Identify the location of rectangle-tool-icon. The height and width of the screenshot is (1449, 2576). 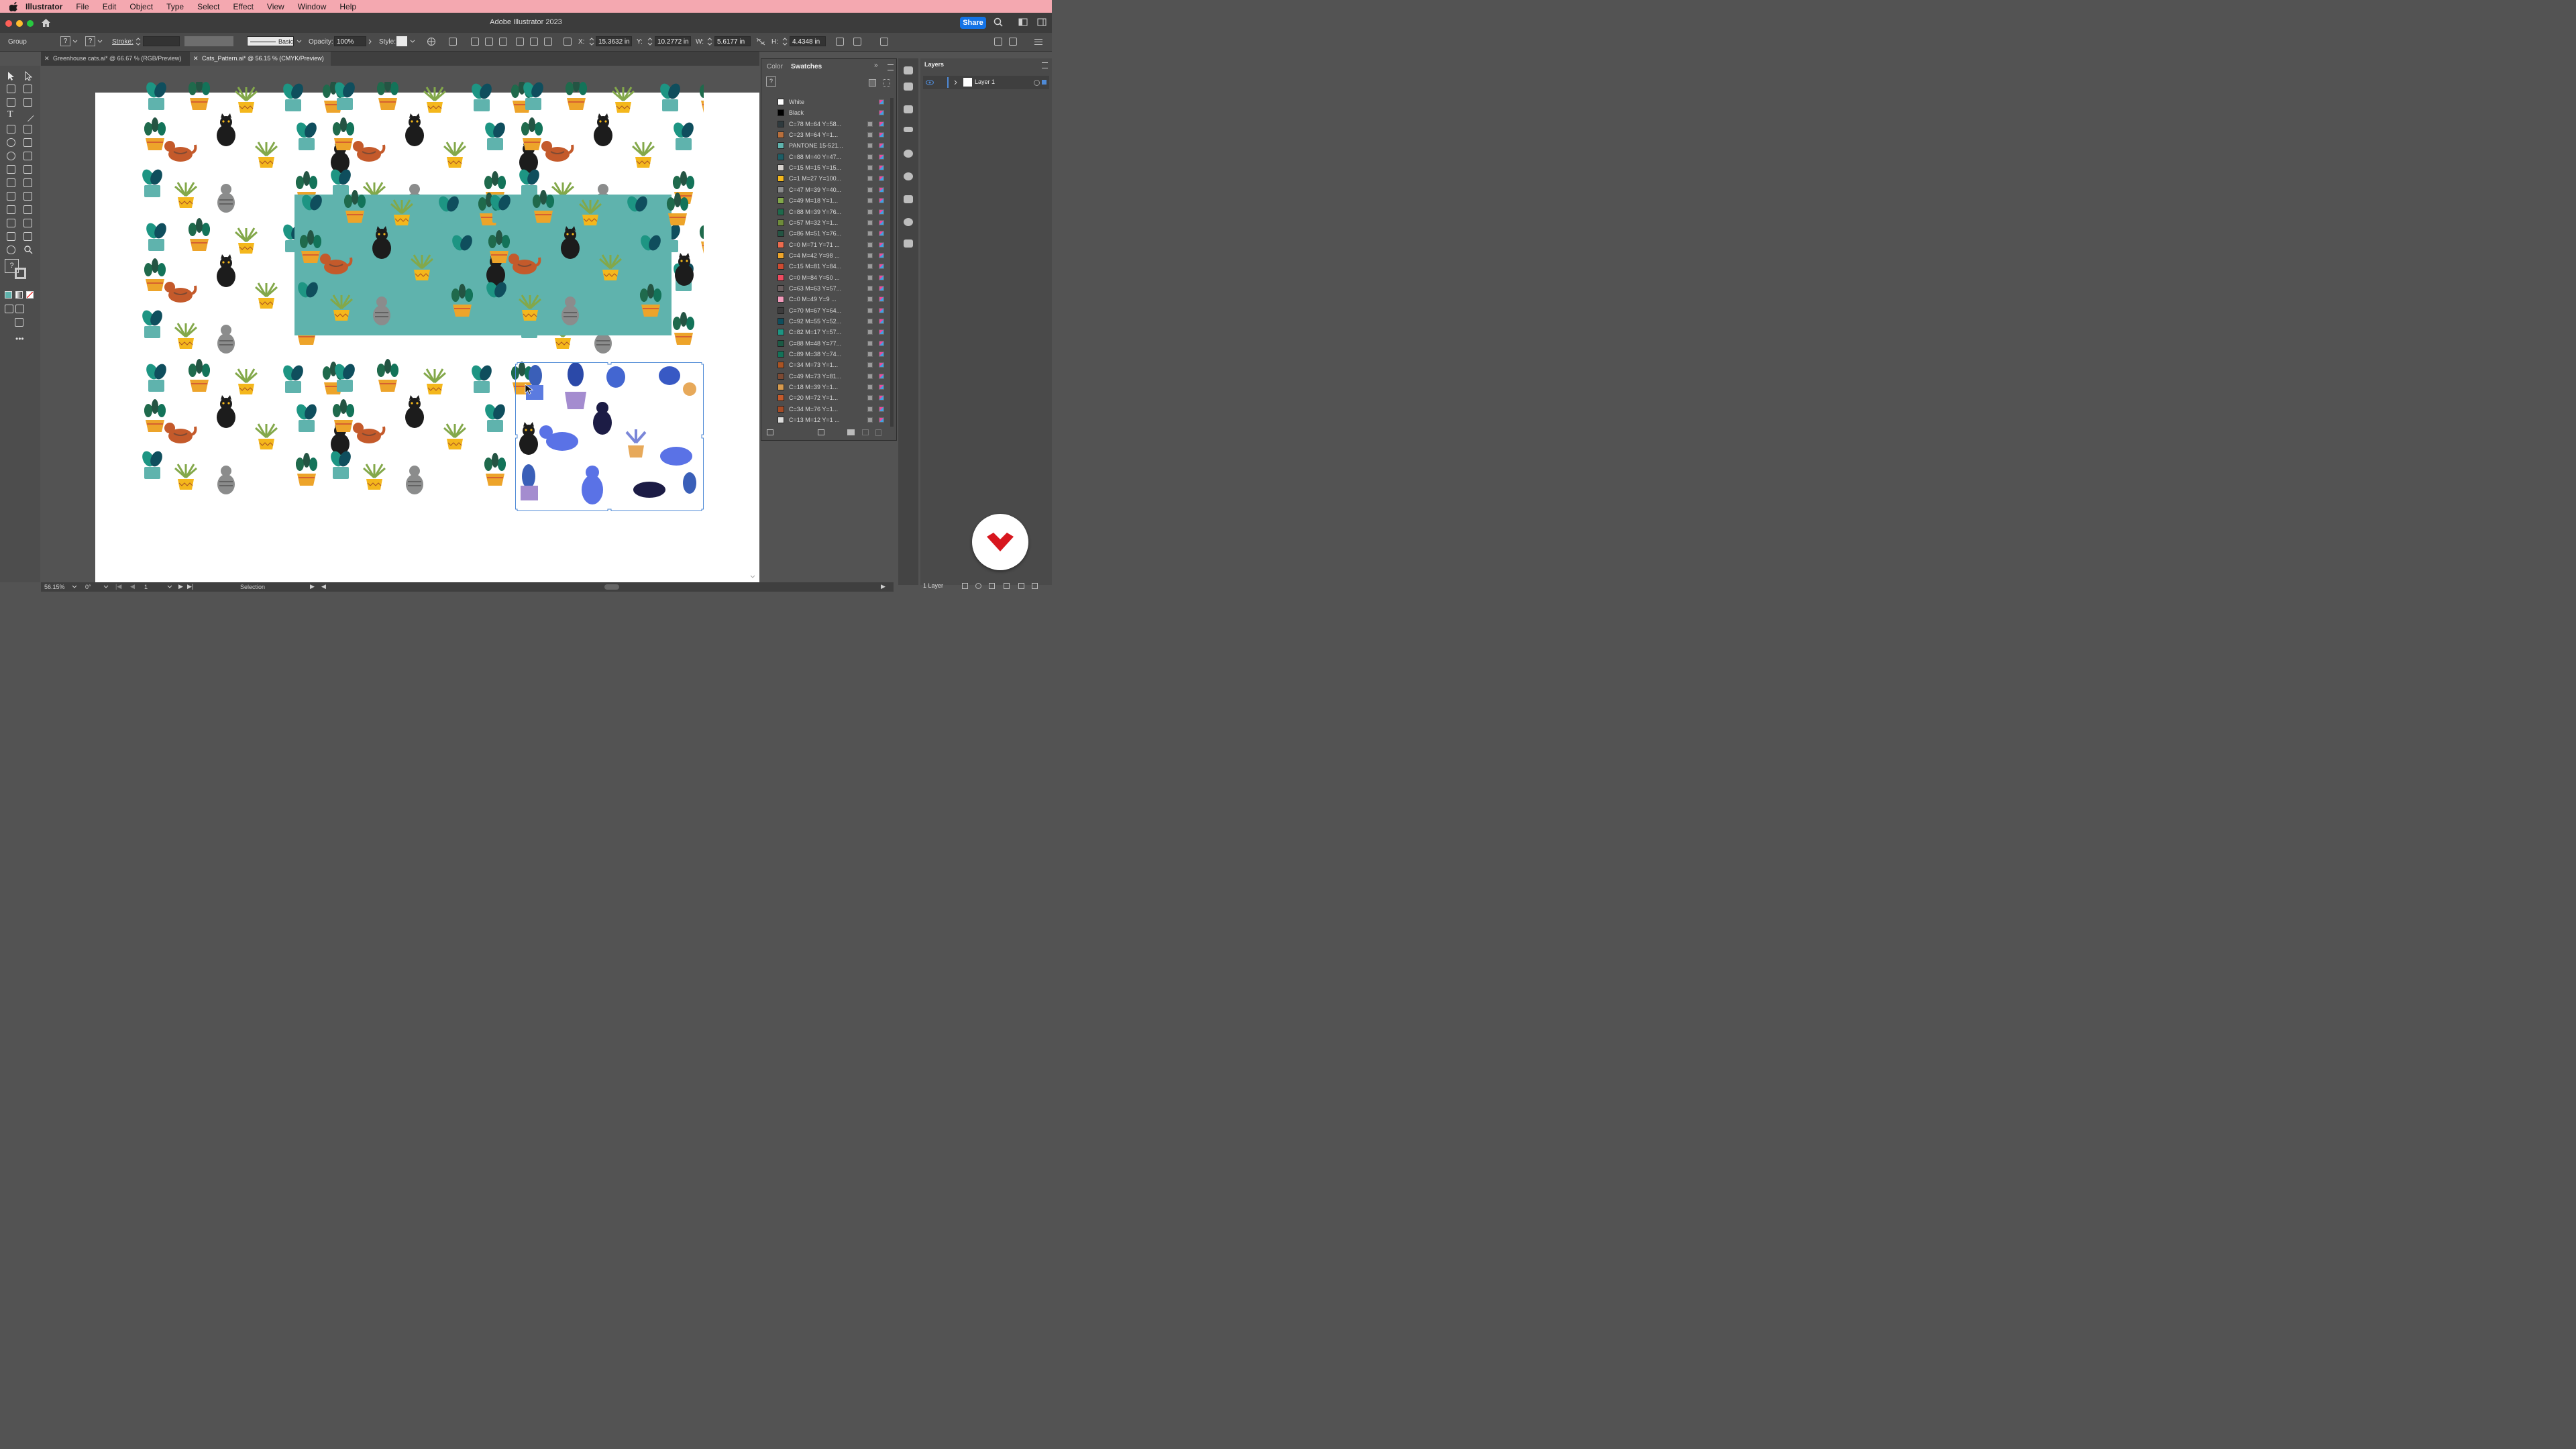
(11, 129).